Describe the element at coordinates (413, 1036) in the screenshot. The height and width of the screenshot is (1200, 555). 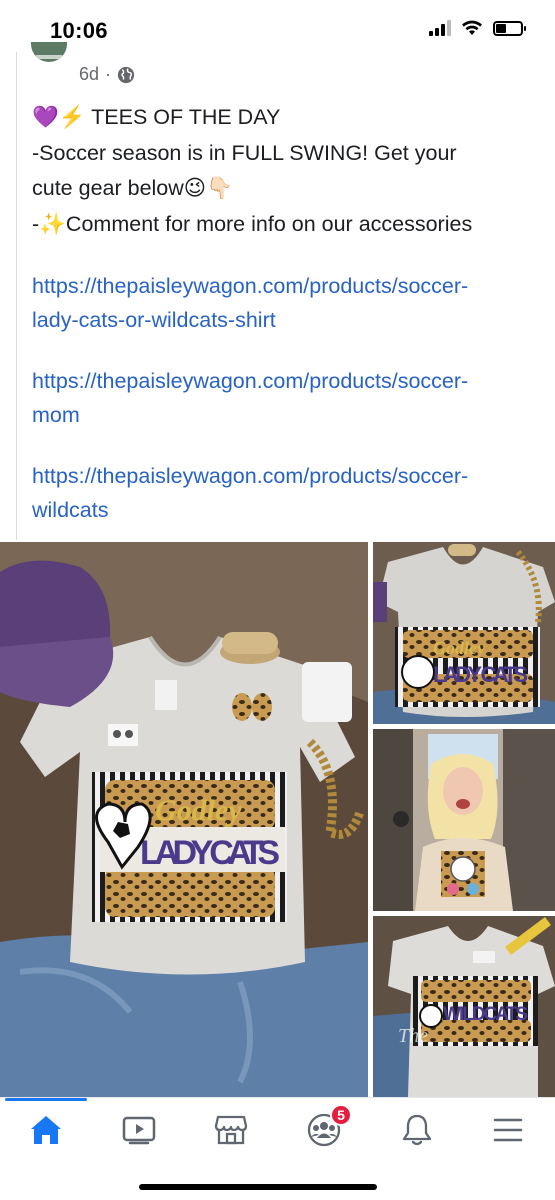
I see `watermark-text: The` at that location.